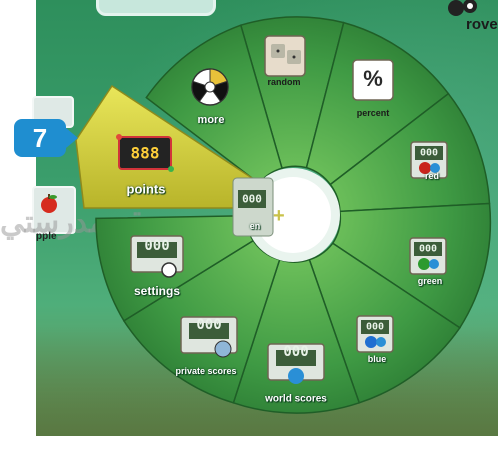 The width and height of the screenshot is (498, 466). I want to click on segment-label-blue: blue, so click(377, 359).